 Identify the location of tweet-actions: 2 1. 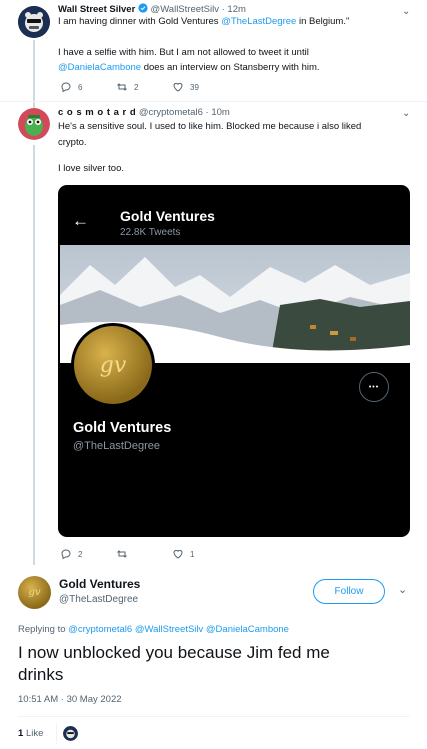
(144, 554).